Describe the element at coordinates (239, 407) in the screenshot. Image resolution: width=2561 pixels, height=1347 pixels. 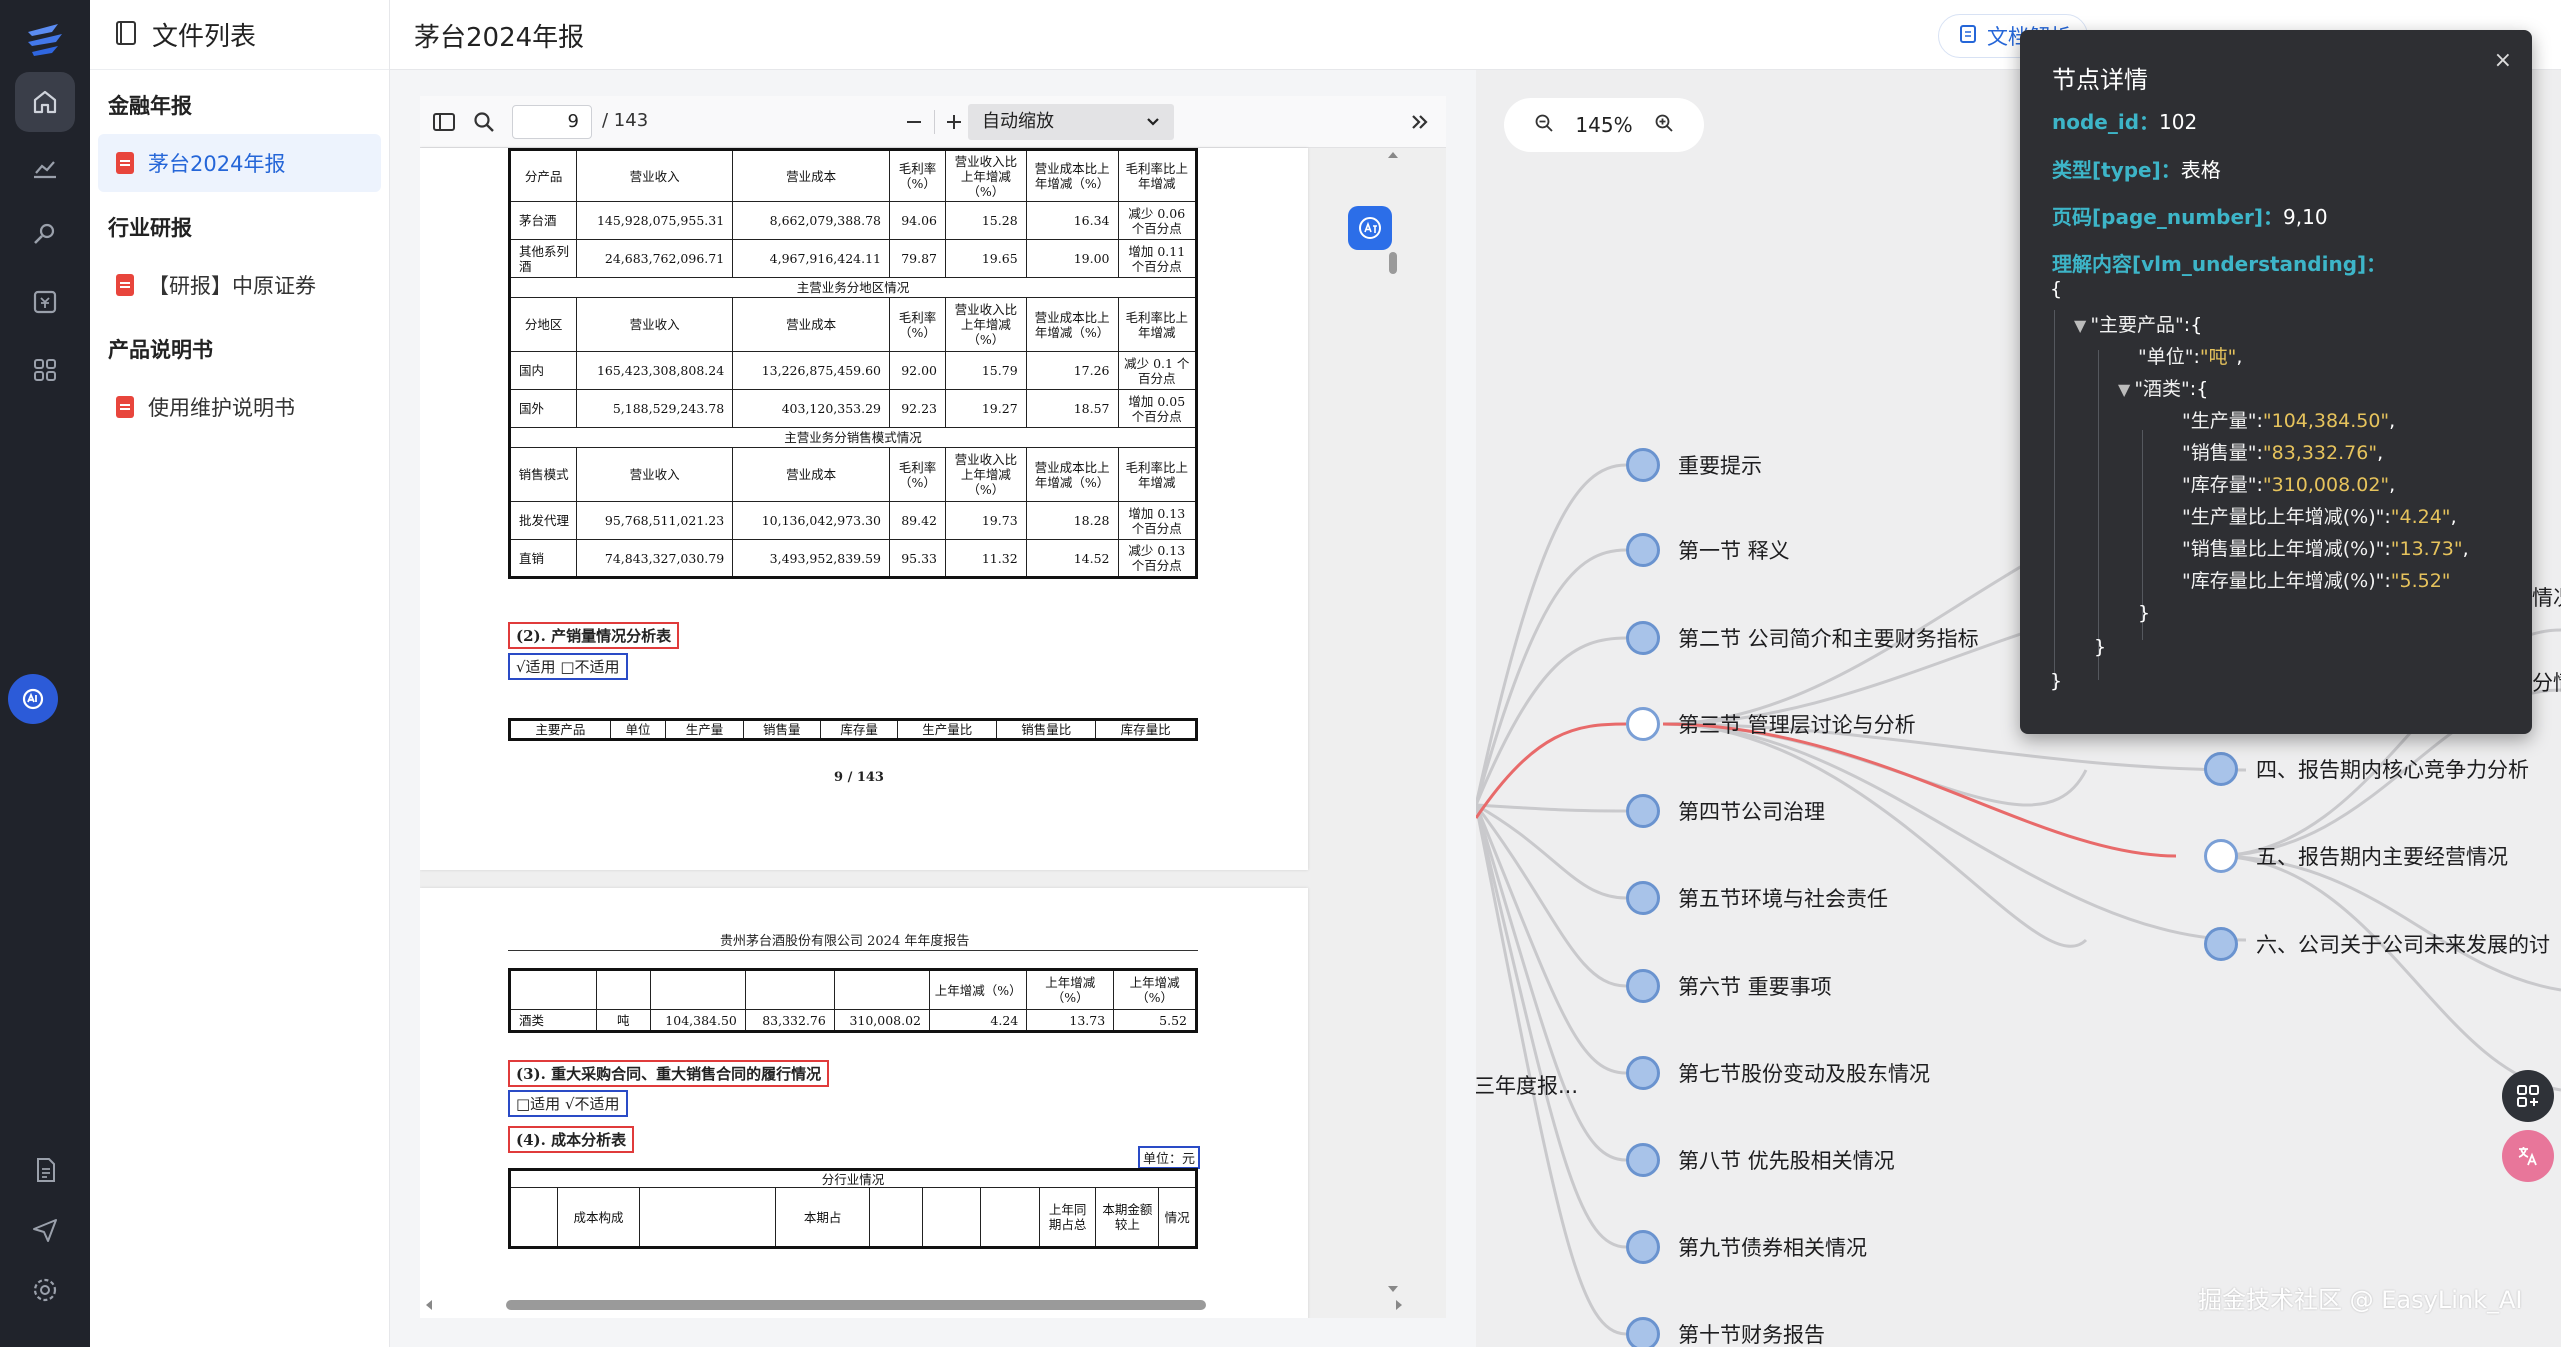
I see `file-item-manual: 使用维护说明书` at that location.